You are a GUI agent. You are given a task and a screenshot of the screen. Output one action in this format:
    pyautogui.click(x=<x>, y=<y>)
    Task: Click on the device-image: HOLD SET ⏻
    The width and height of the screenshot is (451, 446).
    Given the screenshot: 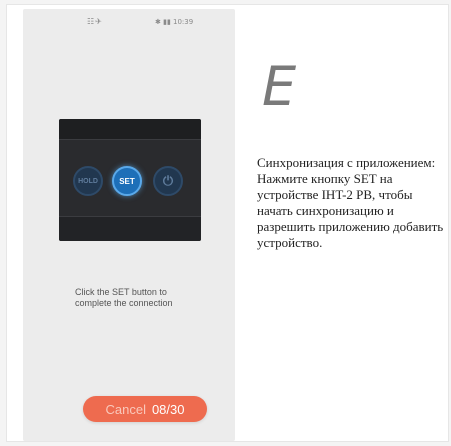 What is the action you would take?
    pyautogui.click(x=130, y=180)
    